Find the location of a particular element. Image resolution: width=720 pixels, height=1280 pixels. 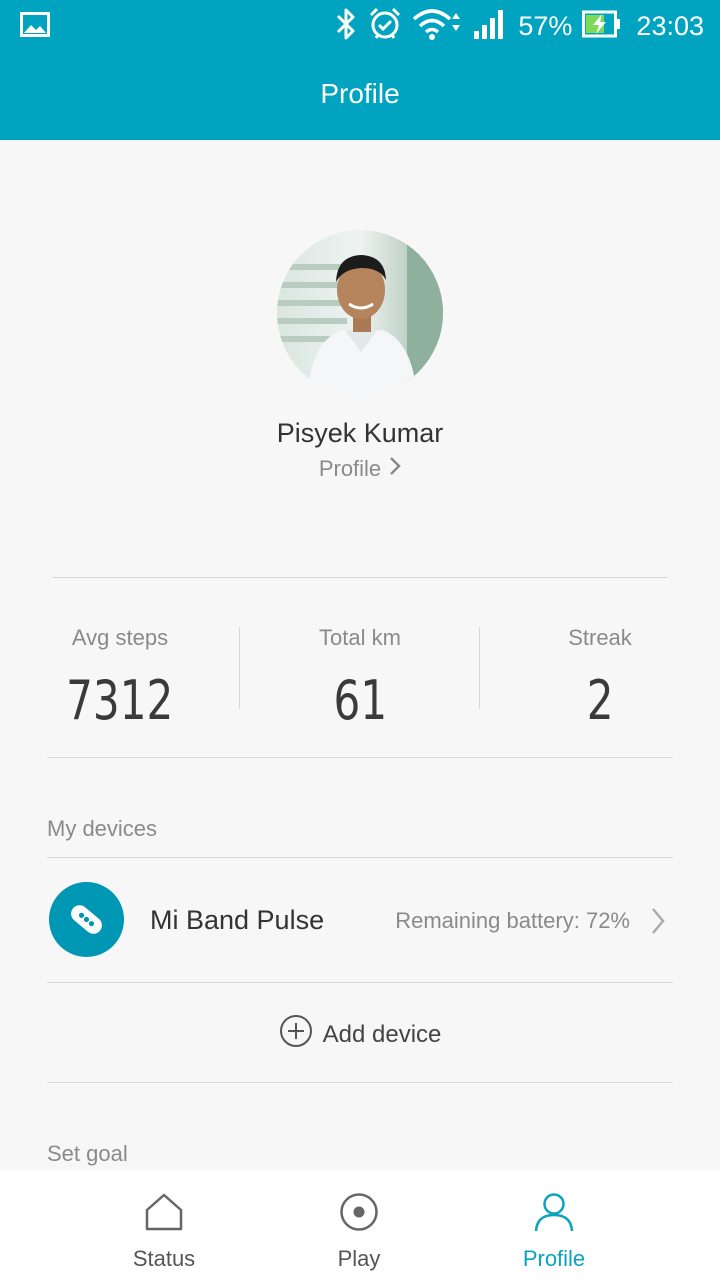

band-icon is located at coordinates (86, 919).